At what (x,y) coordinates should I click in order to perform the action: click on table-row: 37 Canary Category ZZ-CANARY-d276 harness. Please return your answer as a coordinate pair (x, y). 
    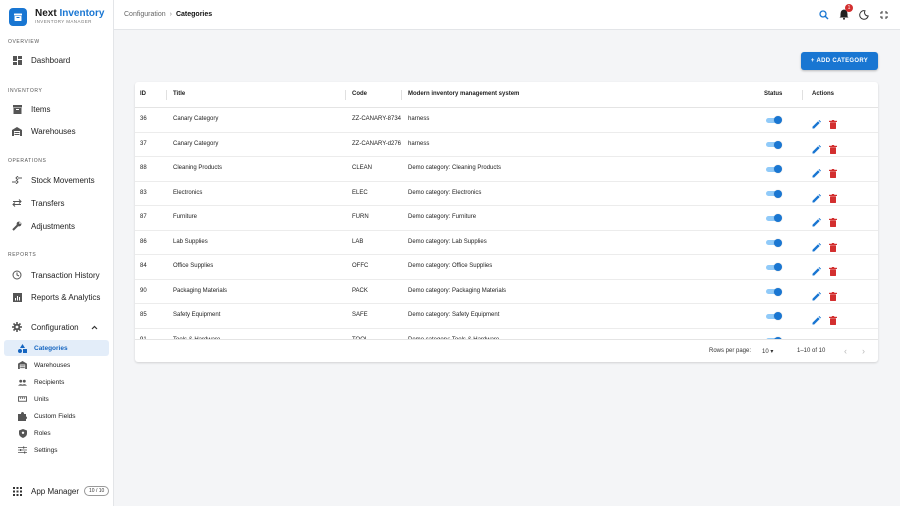
    Looking at the image, I should click on (506, 145).